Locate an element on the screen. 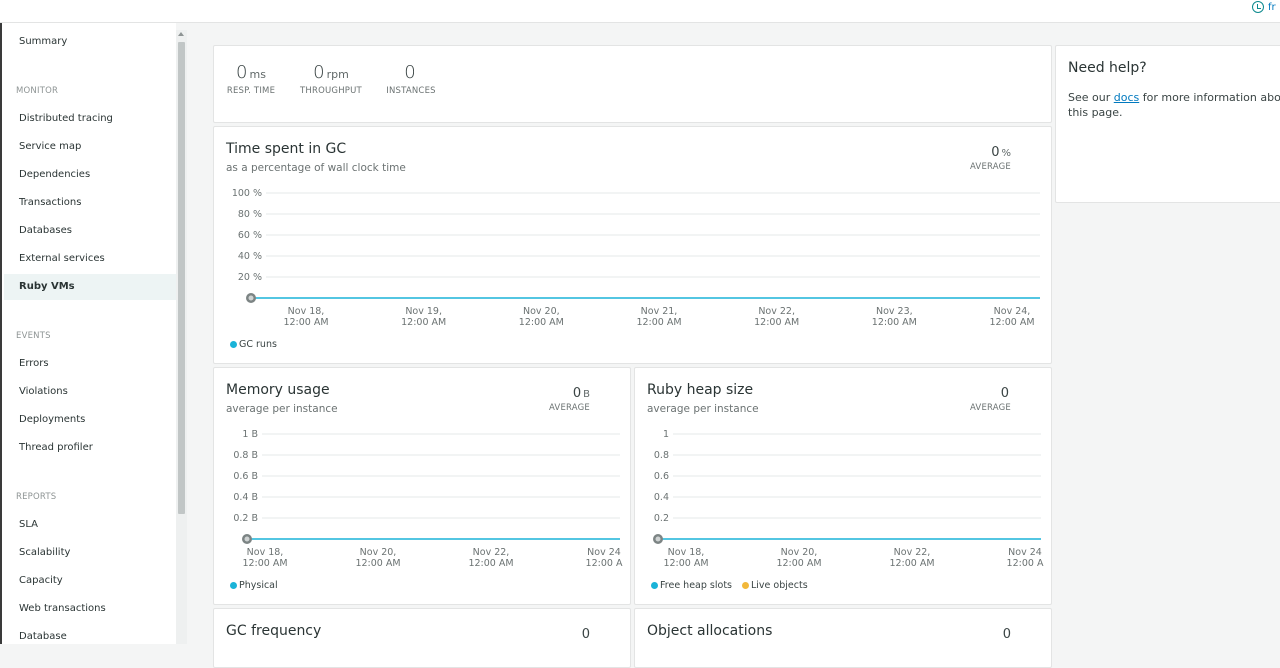 The height and width of the screenshot is (668, 1280). sidebar-scrollbar is located at coordinates (181, 337).